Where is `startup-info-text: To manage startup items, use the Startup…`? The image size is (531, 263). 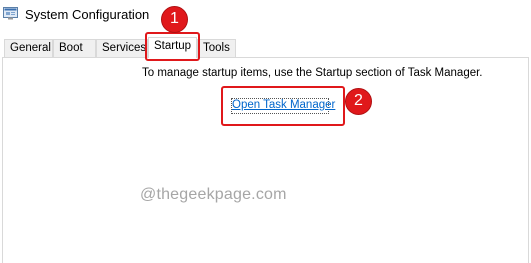 startup-info-text: To manage startup items, use the Startup… is located at coordinates (312, 73).